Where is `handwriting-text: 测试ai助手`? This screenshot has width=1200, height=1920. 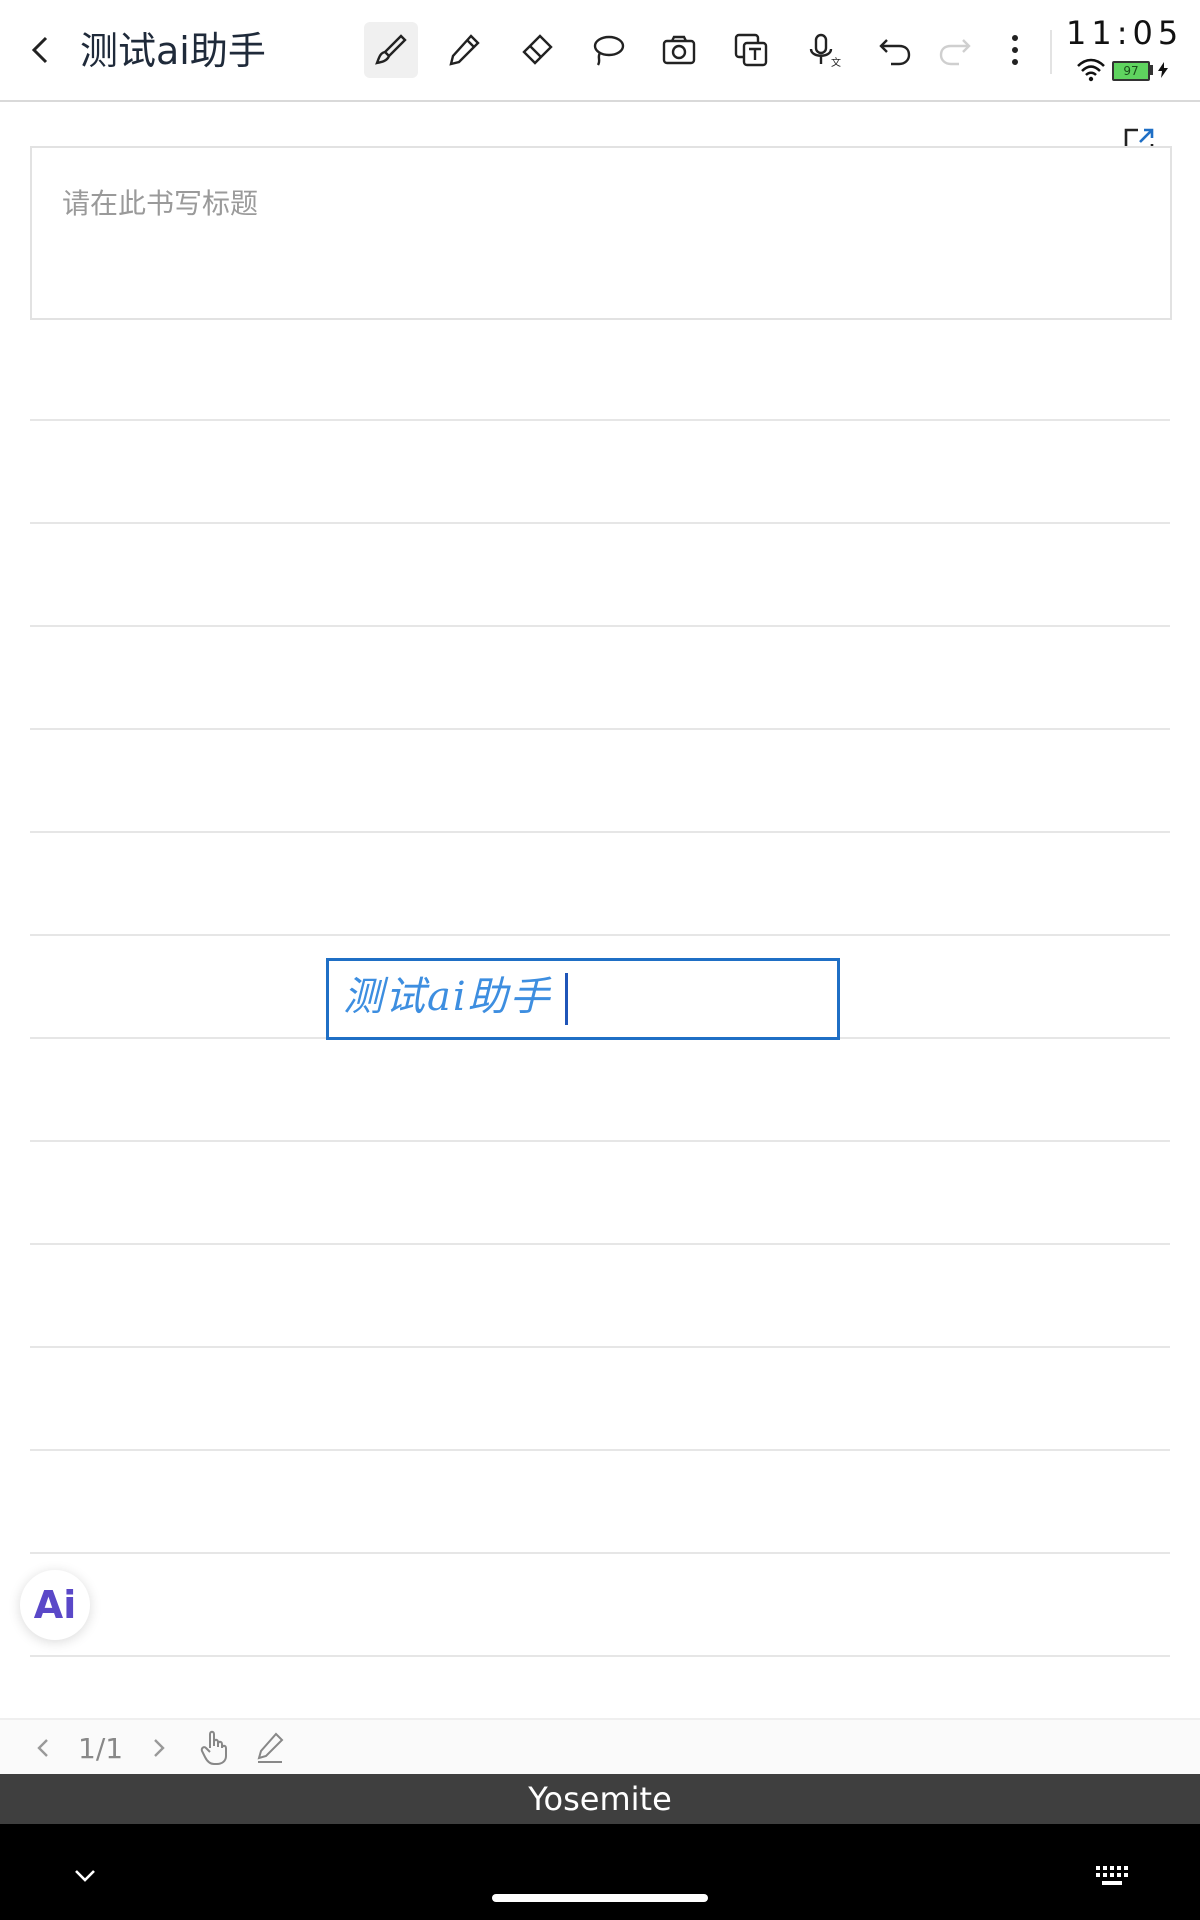
handwriting-text: 测试ai助手 is located at coordinates (447, 997).